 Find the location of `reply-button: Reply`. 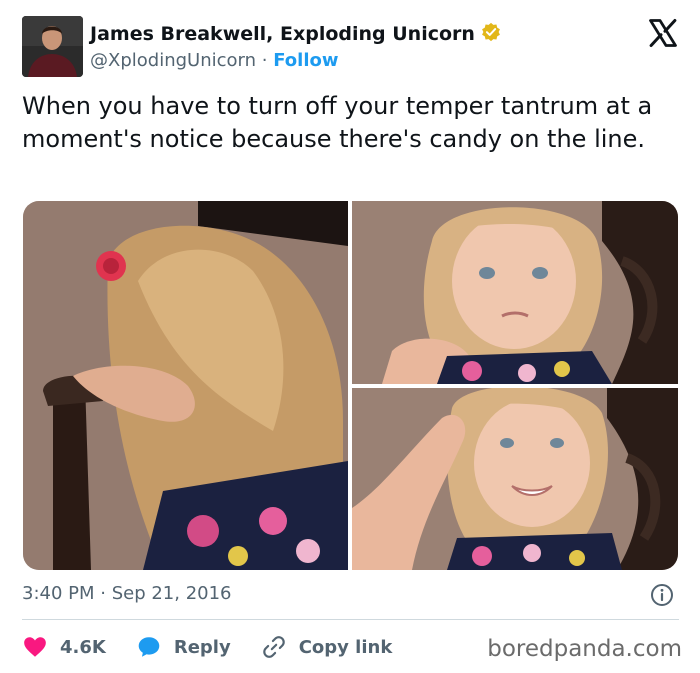

reply-button: Reply is located at coordinates (183, 647).